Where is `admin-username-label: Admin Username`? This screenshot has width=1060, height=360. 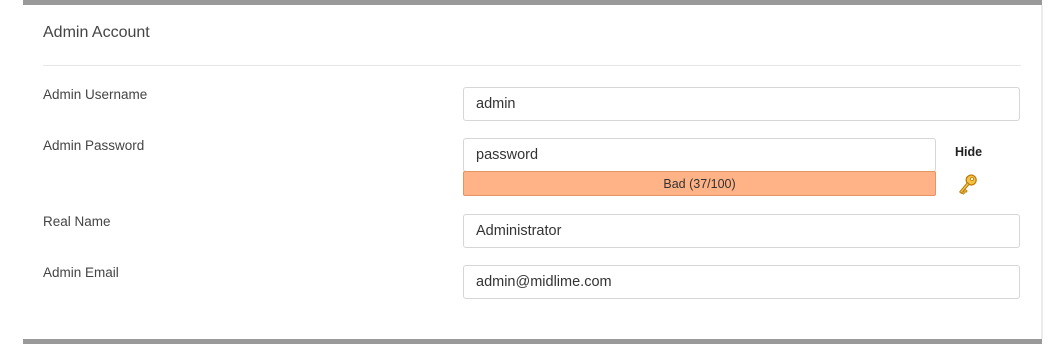
admin-username-label: Admin Username is located at coordinates (95, 94).